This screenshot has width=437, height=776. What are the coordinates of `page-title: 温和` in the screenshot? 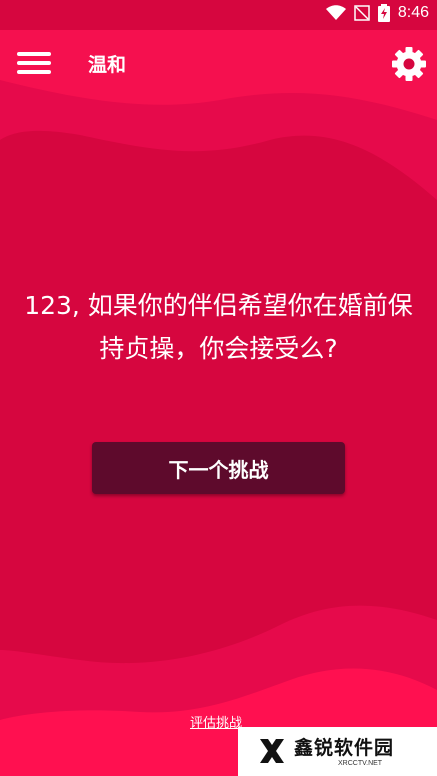 It's located at (107, 65).